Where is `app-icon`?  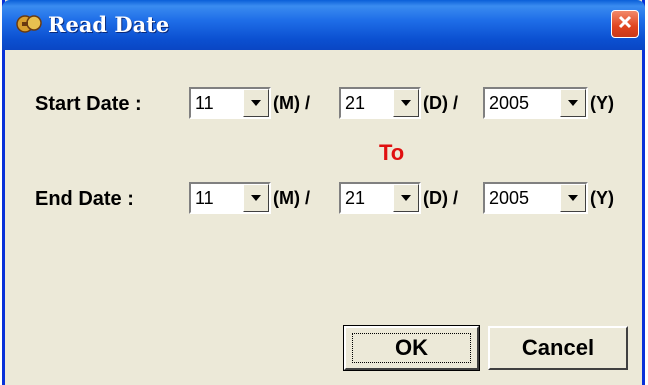
app-icon is located at coordinates (29, 24).